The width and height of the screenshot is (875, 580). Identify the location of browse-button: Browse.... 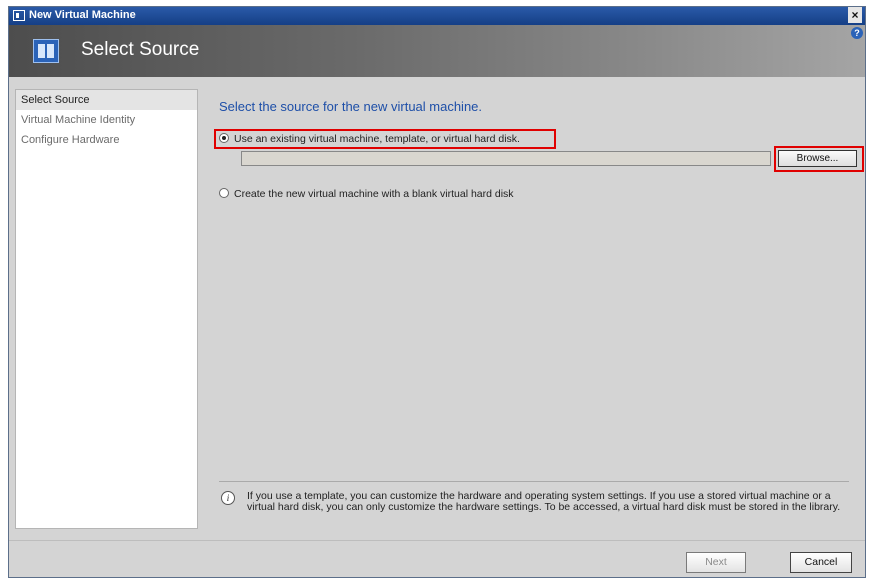
(817, 158).